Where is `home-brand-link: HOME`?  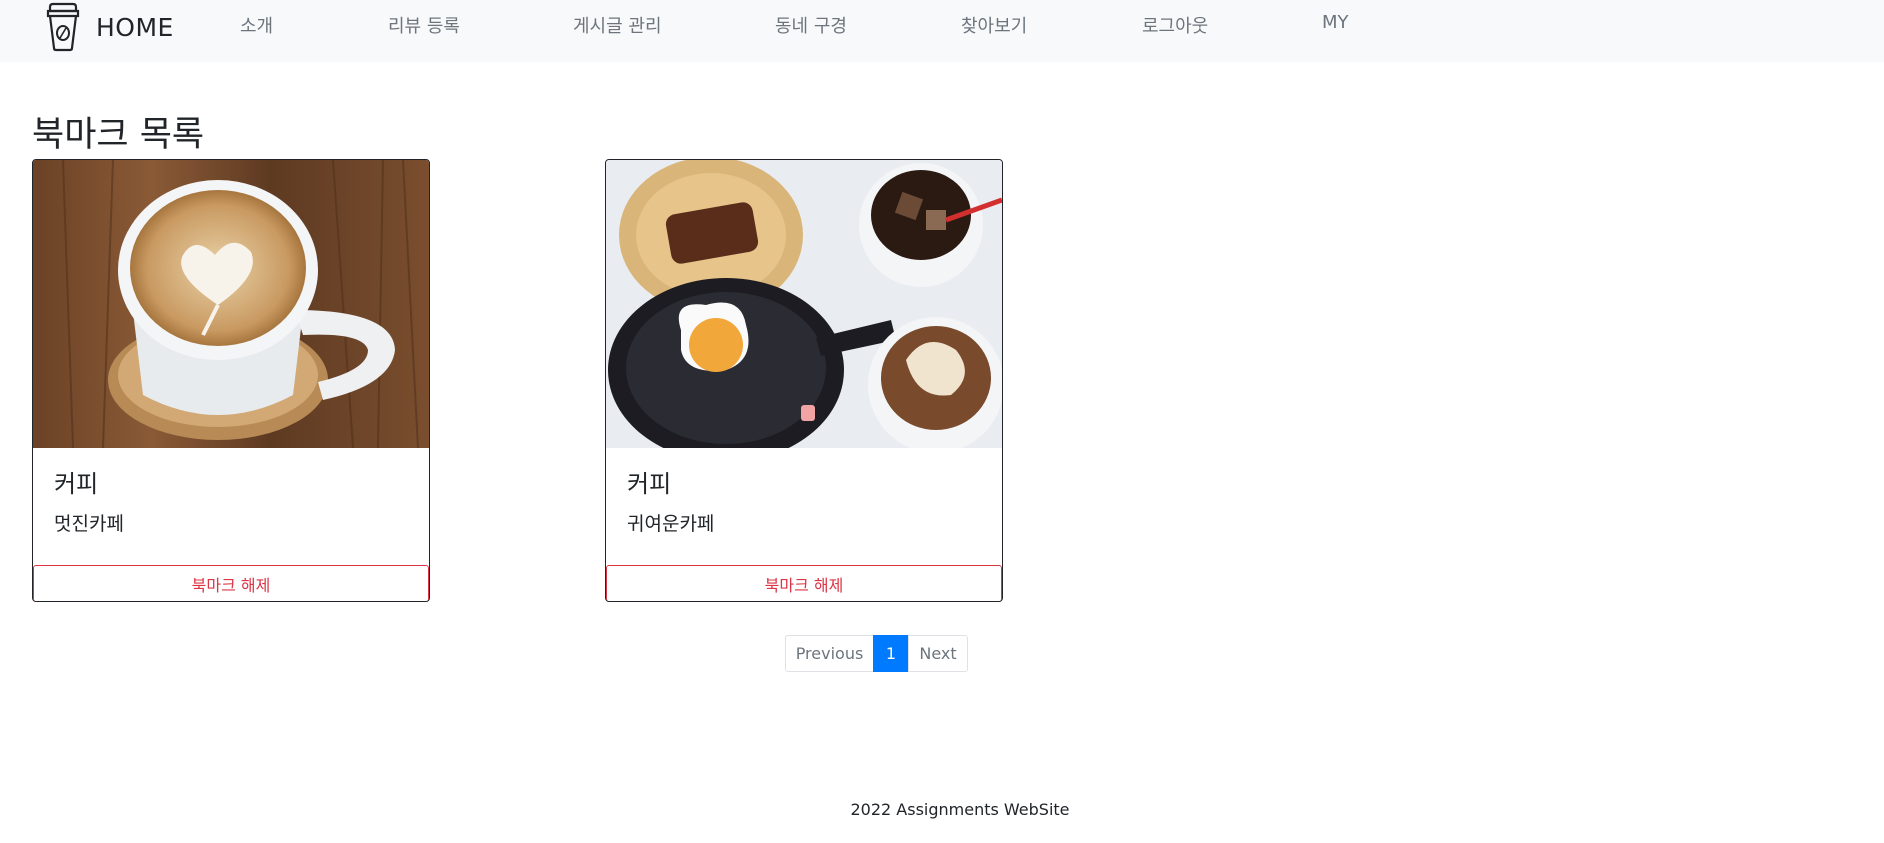 home-brand-link: HOME is located at coordinates (109, 27).